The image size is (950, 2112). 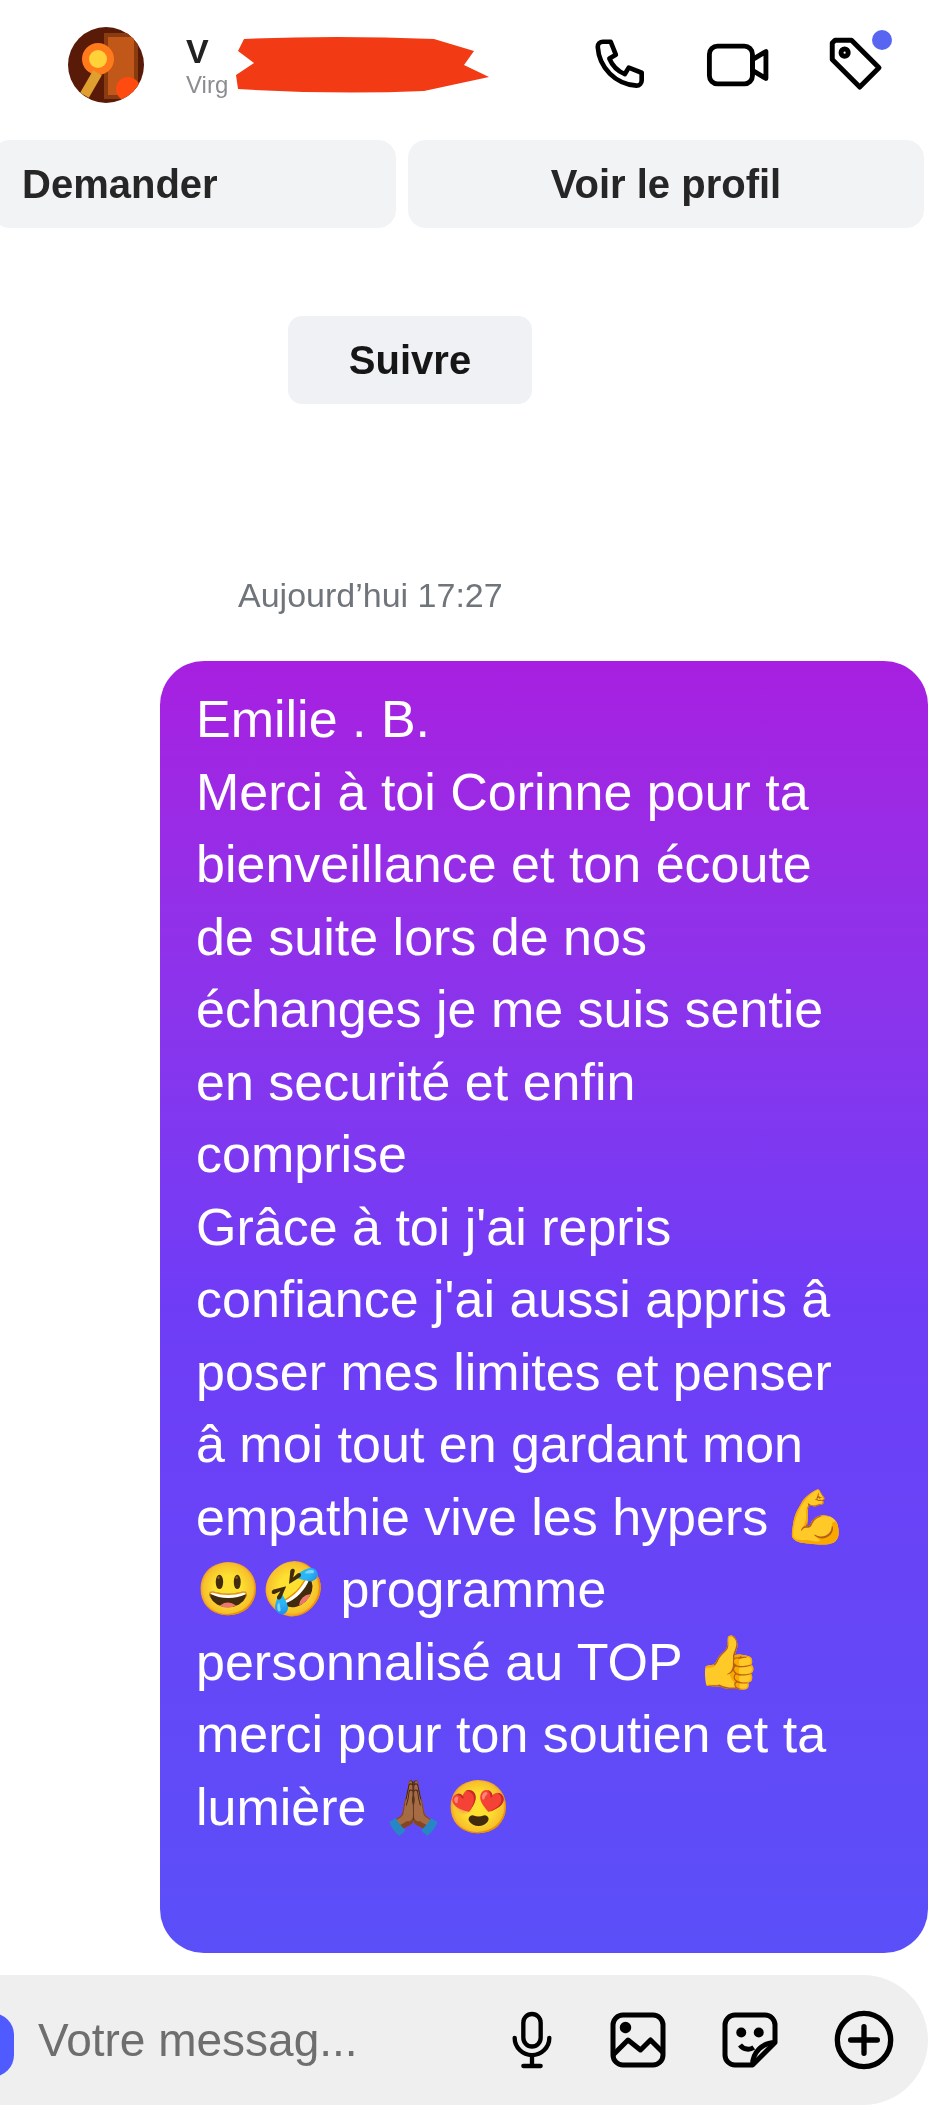 What do you see at coordinates (638, 2040) in the screenshot?
I see `image-icon` at bounding box center [638, 2040].